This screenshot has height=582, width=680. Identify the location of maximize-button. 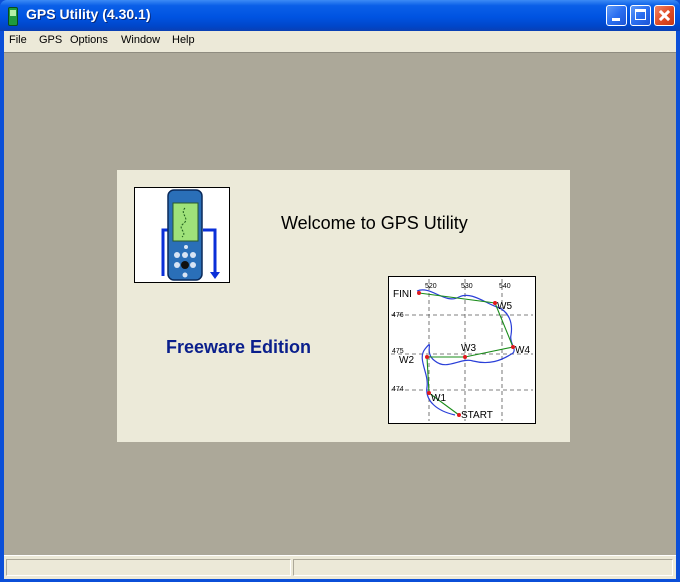
(640, 15).